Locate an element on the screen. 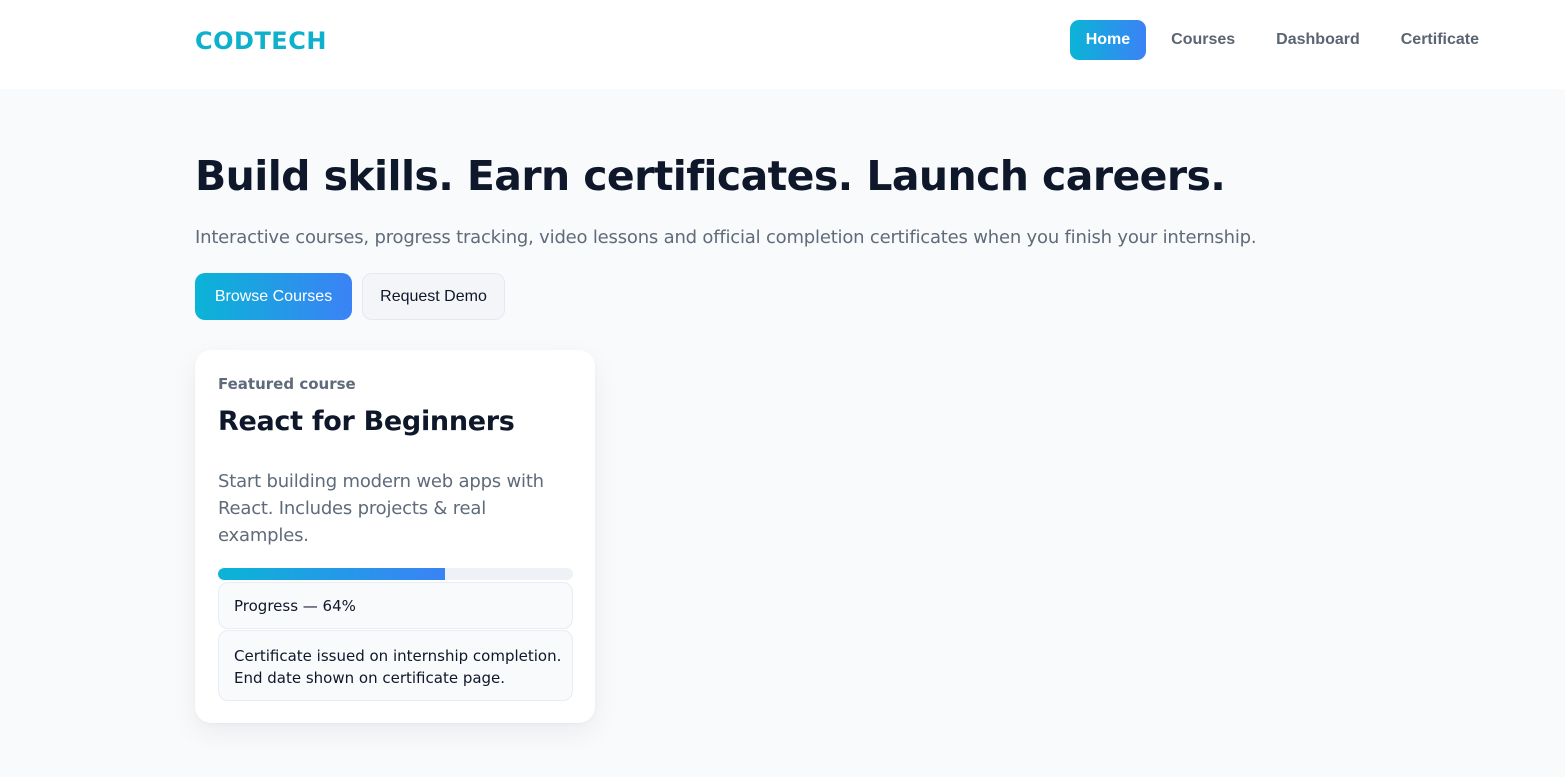 The width and height of the screenshot is (1565, 777). nav-dashboard-link: Dashboard is located at coordinates (1318, 40).